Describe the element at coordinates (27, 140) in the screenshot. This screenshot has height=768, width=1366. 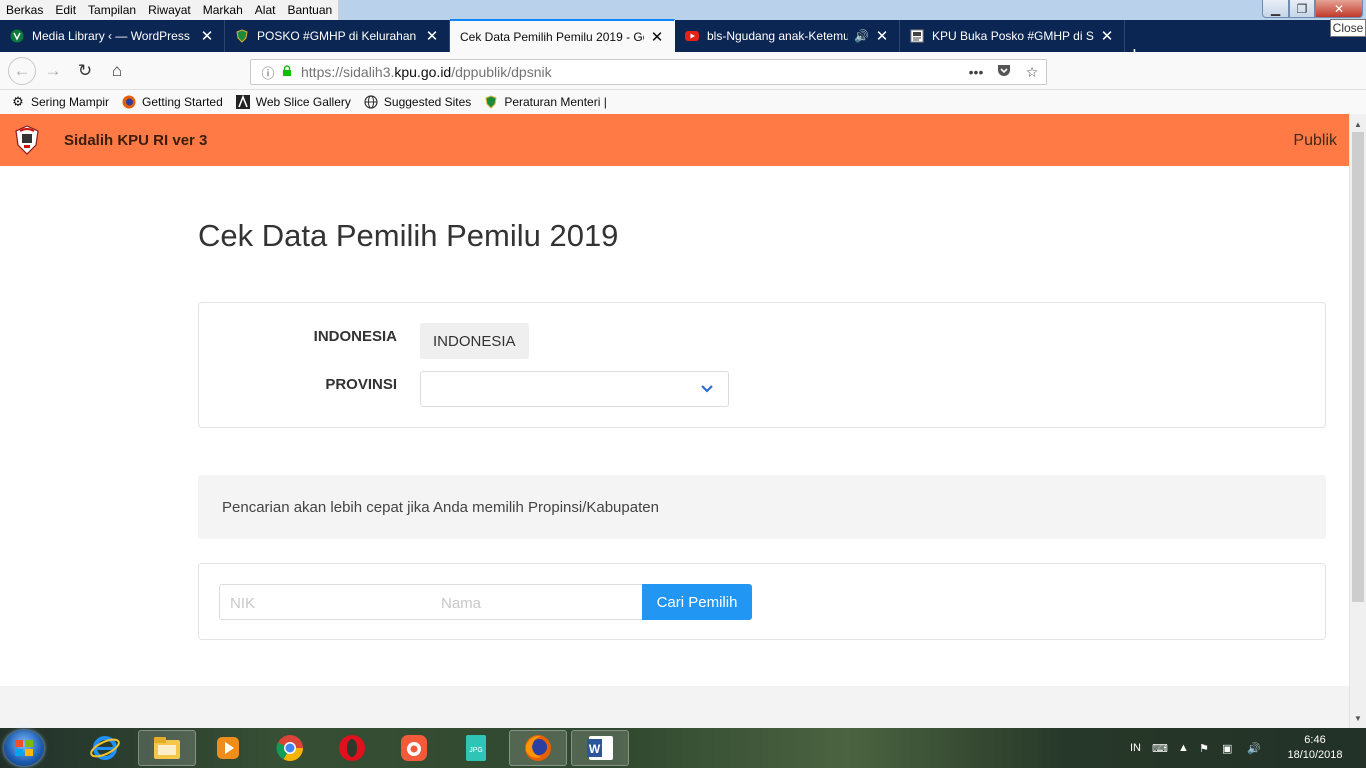
I see `kpu-logo` at that location.